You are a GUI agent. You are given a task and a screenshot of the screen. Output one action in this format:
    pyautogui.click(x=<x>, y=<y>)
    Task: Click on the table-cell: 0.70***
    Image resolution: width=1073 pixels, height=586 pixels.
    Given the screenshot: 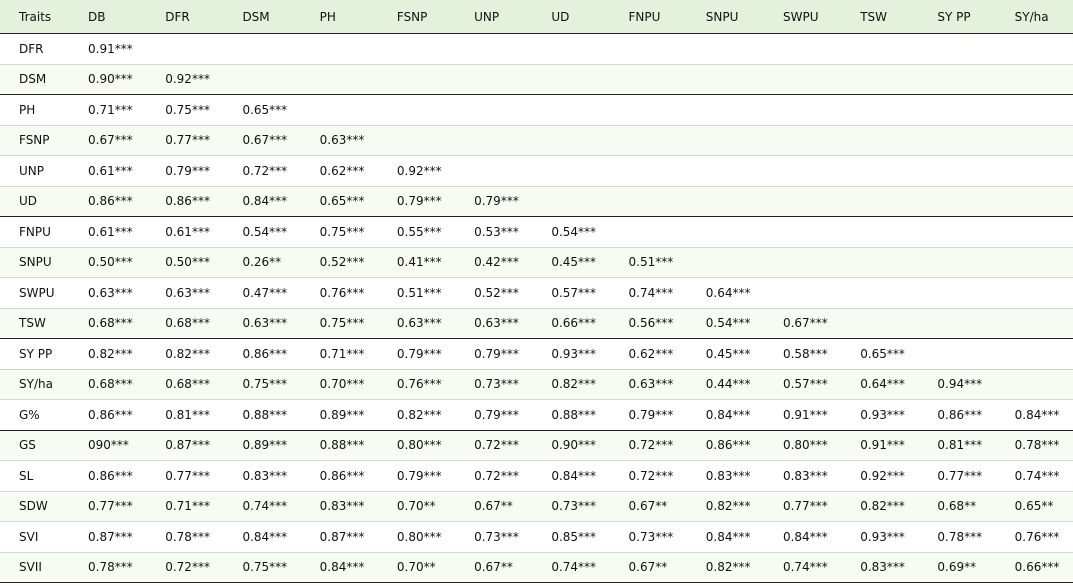 What is the action you would take?
    pyautogui.click(x=339, y=384)
    